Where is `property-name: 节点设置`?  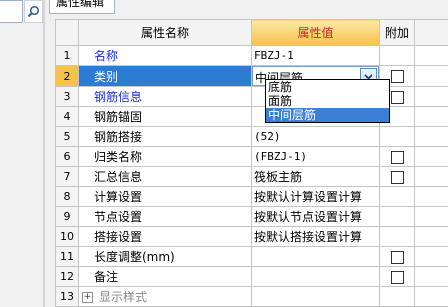
property-name: 节点设置 is located at coordinates (165, 216).